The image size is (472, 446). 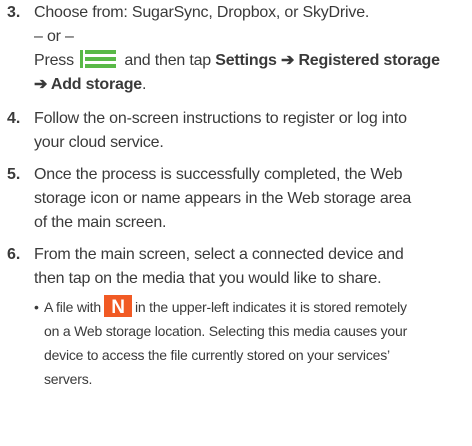 What do you see at coordinates (68, 379) in the screenshot?
I see `bullet-line: servers.` at bounding box center [68, 379].